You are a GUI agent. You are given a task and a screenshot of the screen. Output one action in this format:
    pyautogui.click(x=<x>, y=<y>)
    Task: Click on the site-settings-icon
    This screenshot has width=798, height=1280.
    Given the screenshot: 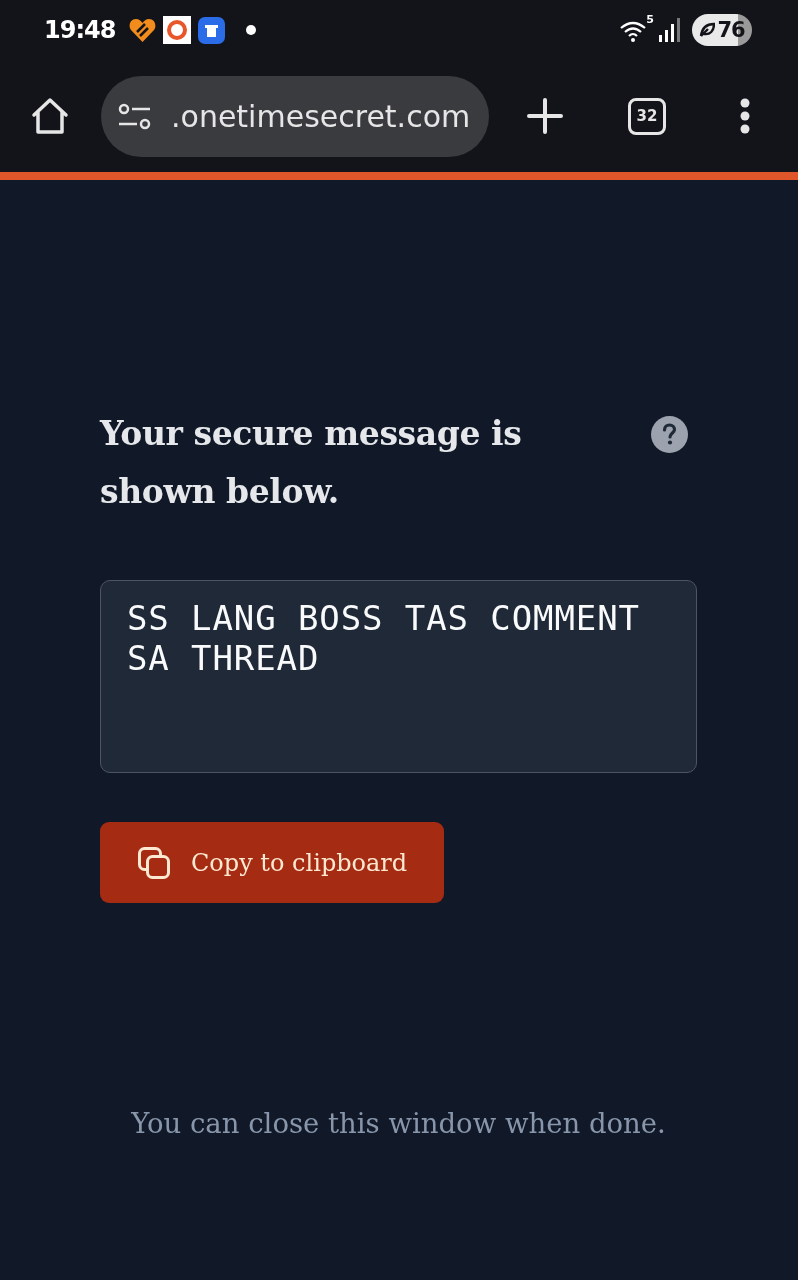 What is the action you would take?
    pyautogui.click(x=134, y=116)
    